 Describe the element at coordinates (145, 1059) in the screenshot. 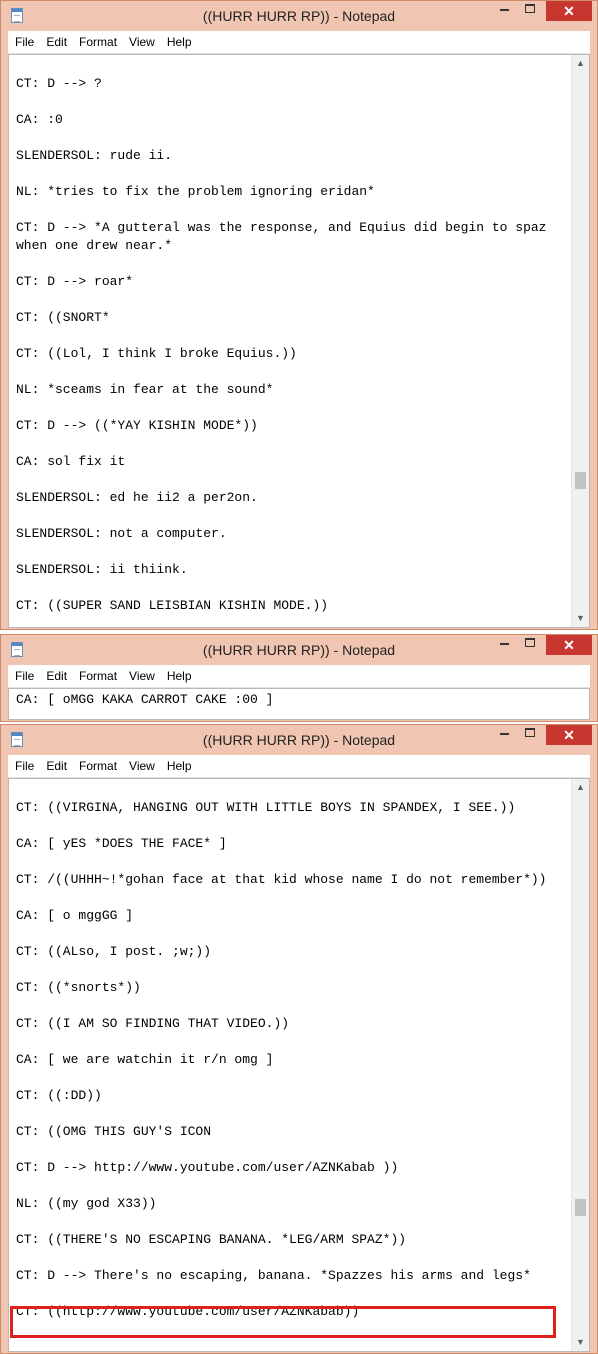

I see `text-line: CA: [ we are watchin it r/n omg ]` at that location.